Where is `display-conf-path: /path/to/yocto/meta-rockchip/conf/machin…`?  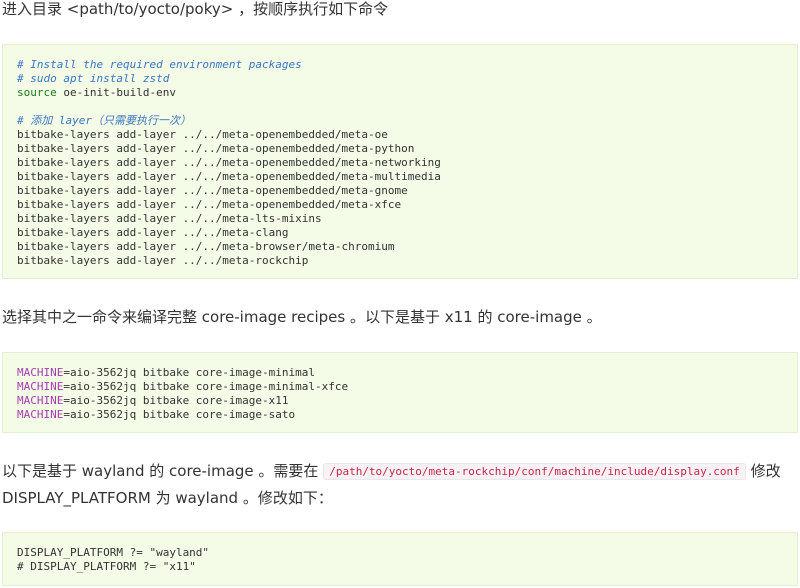
display-conf-path: /path/to/yocto/meta-rockchip/conf/machin… is located at coordinates (534, 471).